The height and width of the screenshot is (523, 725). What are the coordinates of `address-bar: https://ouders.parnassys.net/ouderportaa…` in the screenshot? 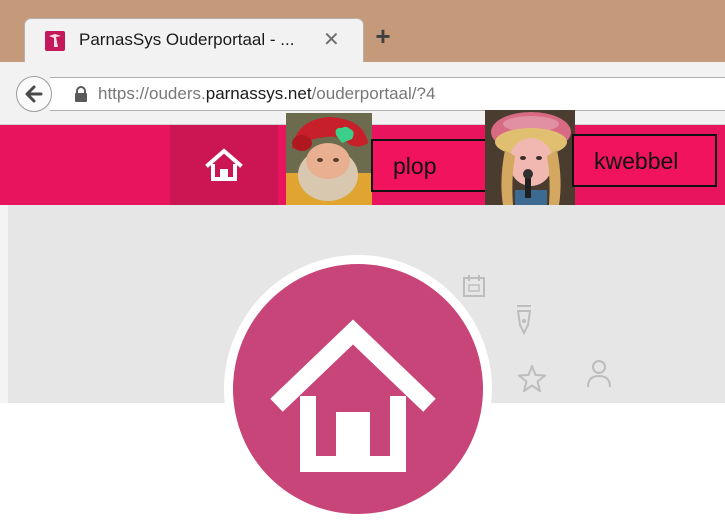 It's located at (387, 94).